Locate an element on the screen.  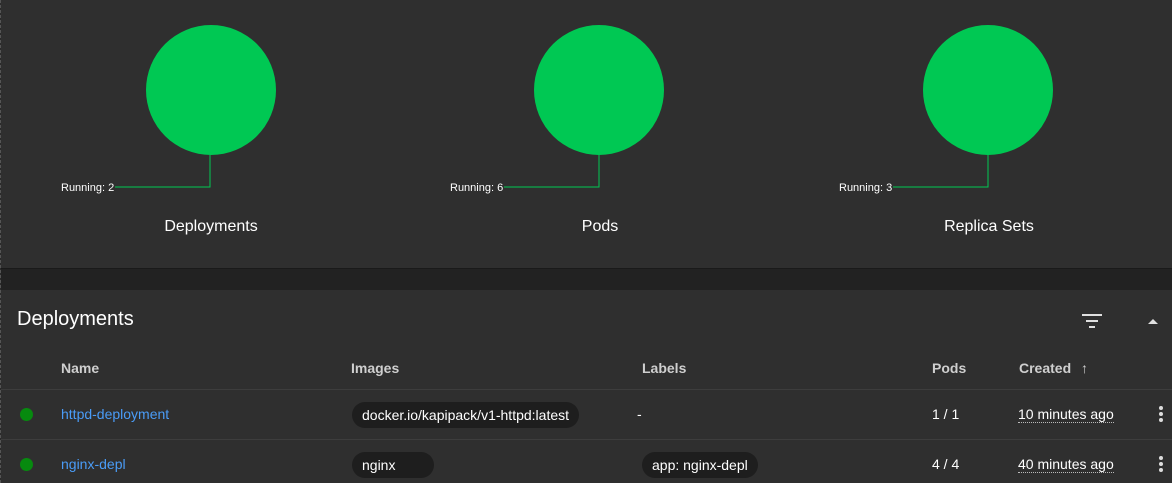
deployment-name-link: httpd-deployment is located at coordinates (115, 414).